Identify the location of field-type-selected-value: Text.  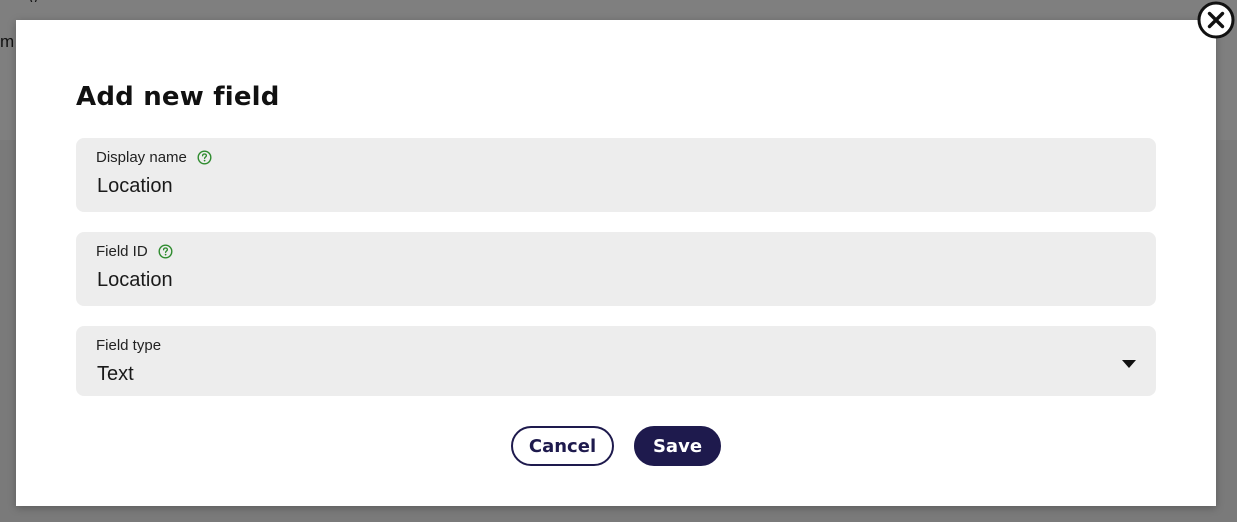
(597, 374).